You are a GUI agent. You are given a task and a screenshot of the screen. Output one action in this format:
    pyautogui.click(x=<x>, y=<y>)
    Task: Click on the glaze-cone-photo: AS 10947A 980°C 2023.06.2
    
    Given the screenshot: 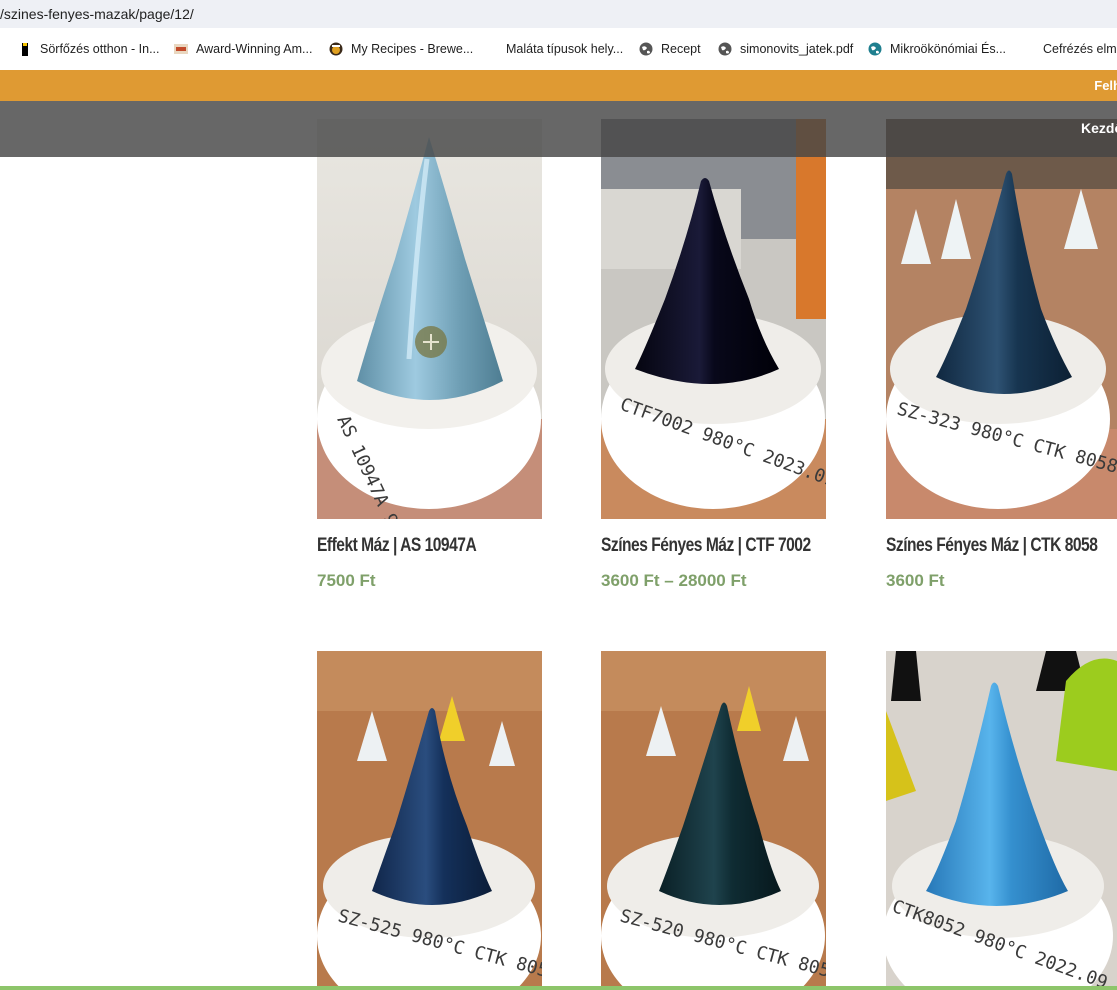 What is the action you would take?
    pyautogui.click(x=429, y=319)
    